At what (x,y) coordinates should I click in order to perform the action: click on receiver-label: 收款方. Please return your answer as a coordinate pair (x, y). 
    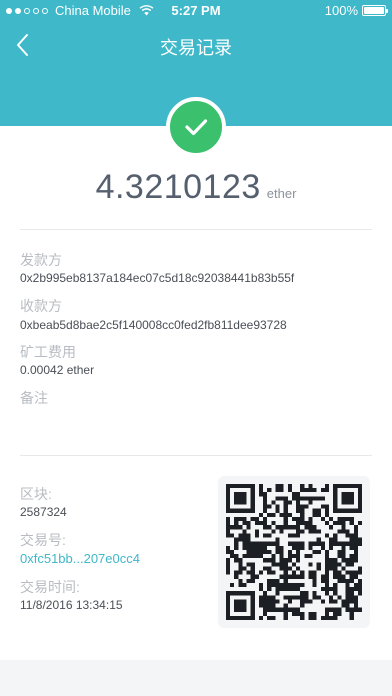
    Looking at the image, I should click on (41, 306).